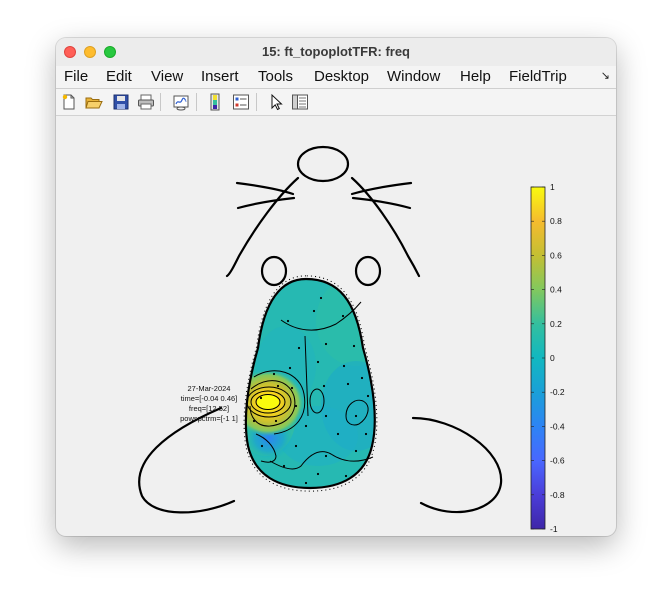 The height and width of the screenshot is (611, 672). Describe the element at coordinates (209, 388) in the screenshot. I see `info-date: 27-Mar-2024` at that location.